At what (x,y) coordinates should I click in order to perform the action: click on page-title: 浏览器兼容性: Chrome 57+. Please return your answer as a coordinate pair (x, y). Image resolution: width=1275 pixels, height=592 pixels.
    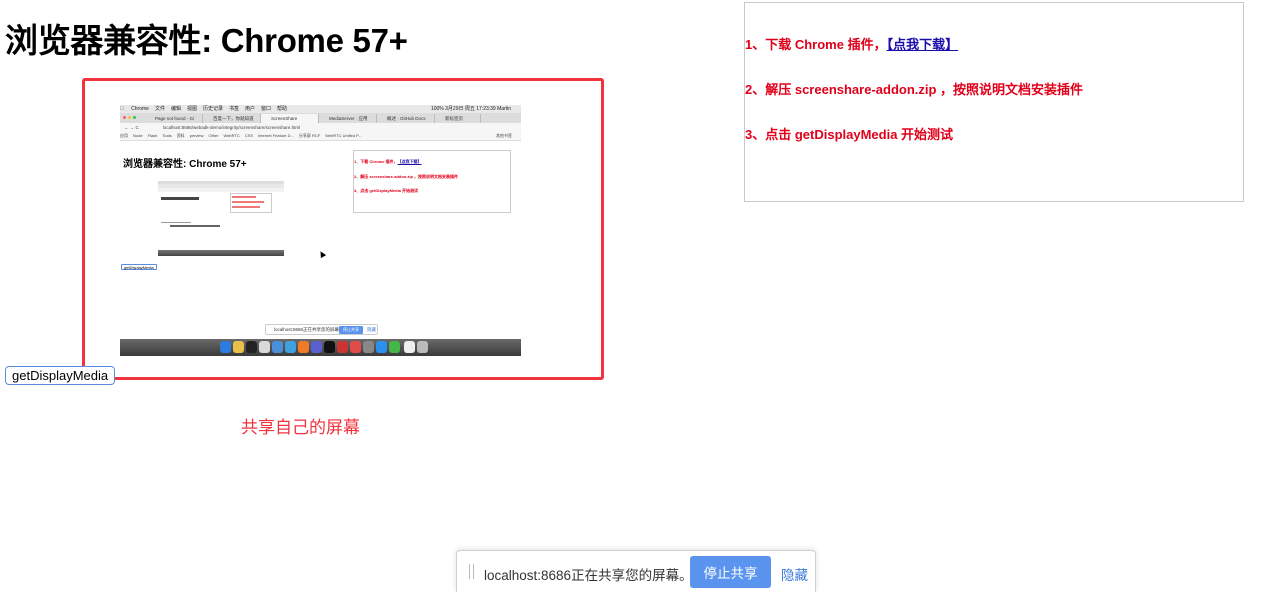
    Looking at the image, I should click on (206, 40).